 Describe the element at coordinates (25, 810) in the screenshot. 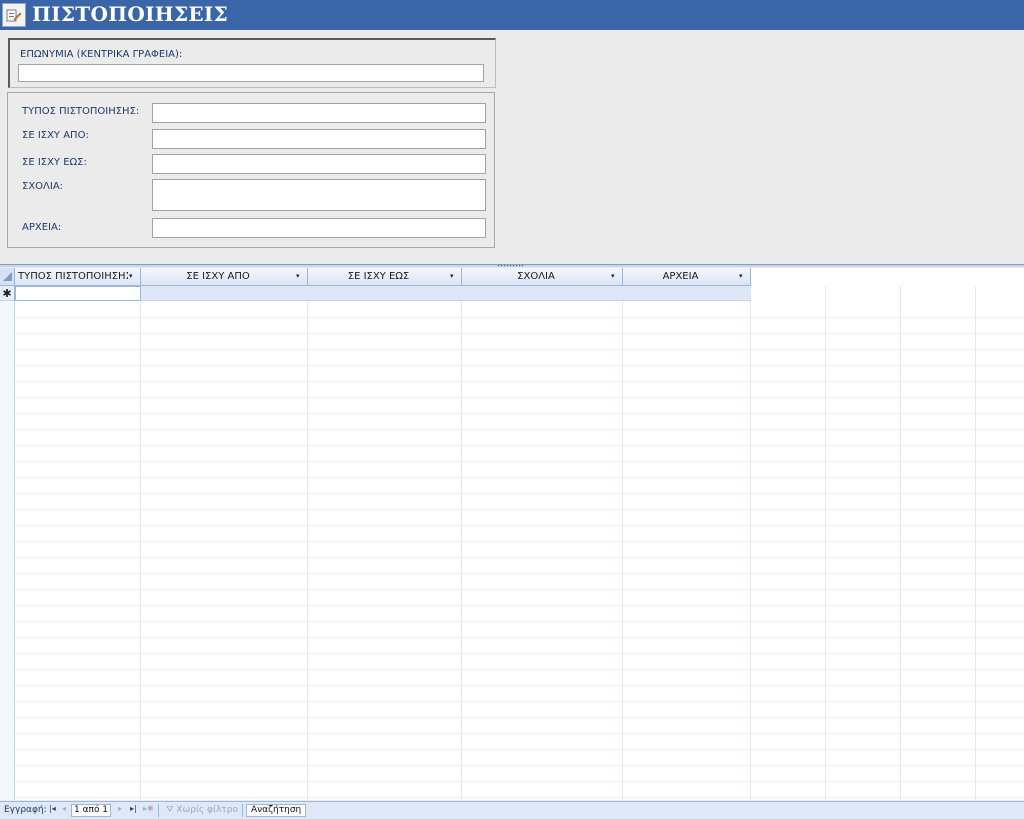

I see `record-label: Εγγραφή:` at that location.